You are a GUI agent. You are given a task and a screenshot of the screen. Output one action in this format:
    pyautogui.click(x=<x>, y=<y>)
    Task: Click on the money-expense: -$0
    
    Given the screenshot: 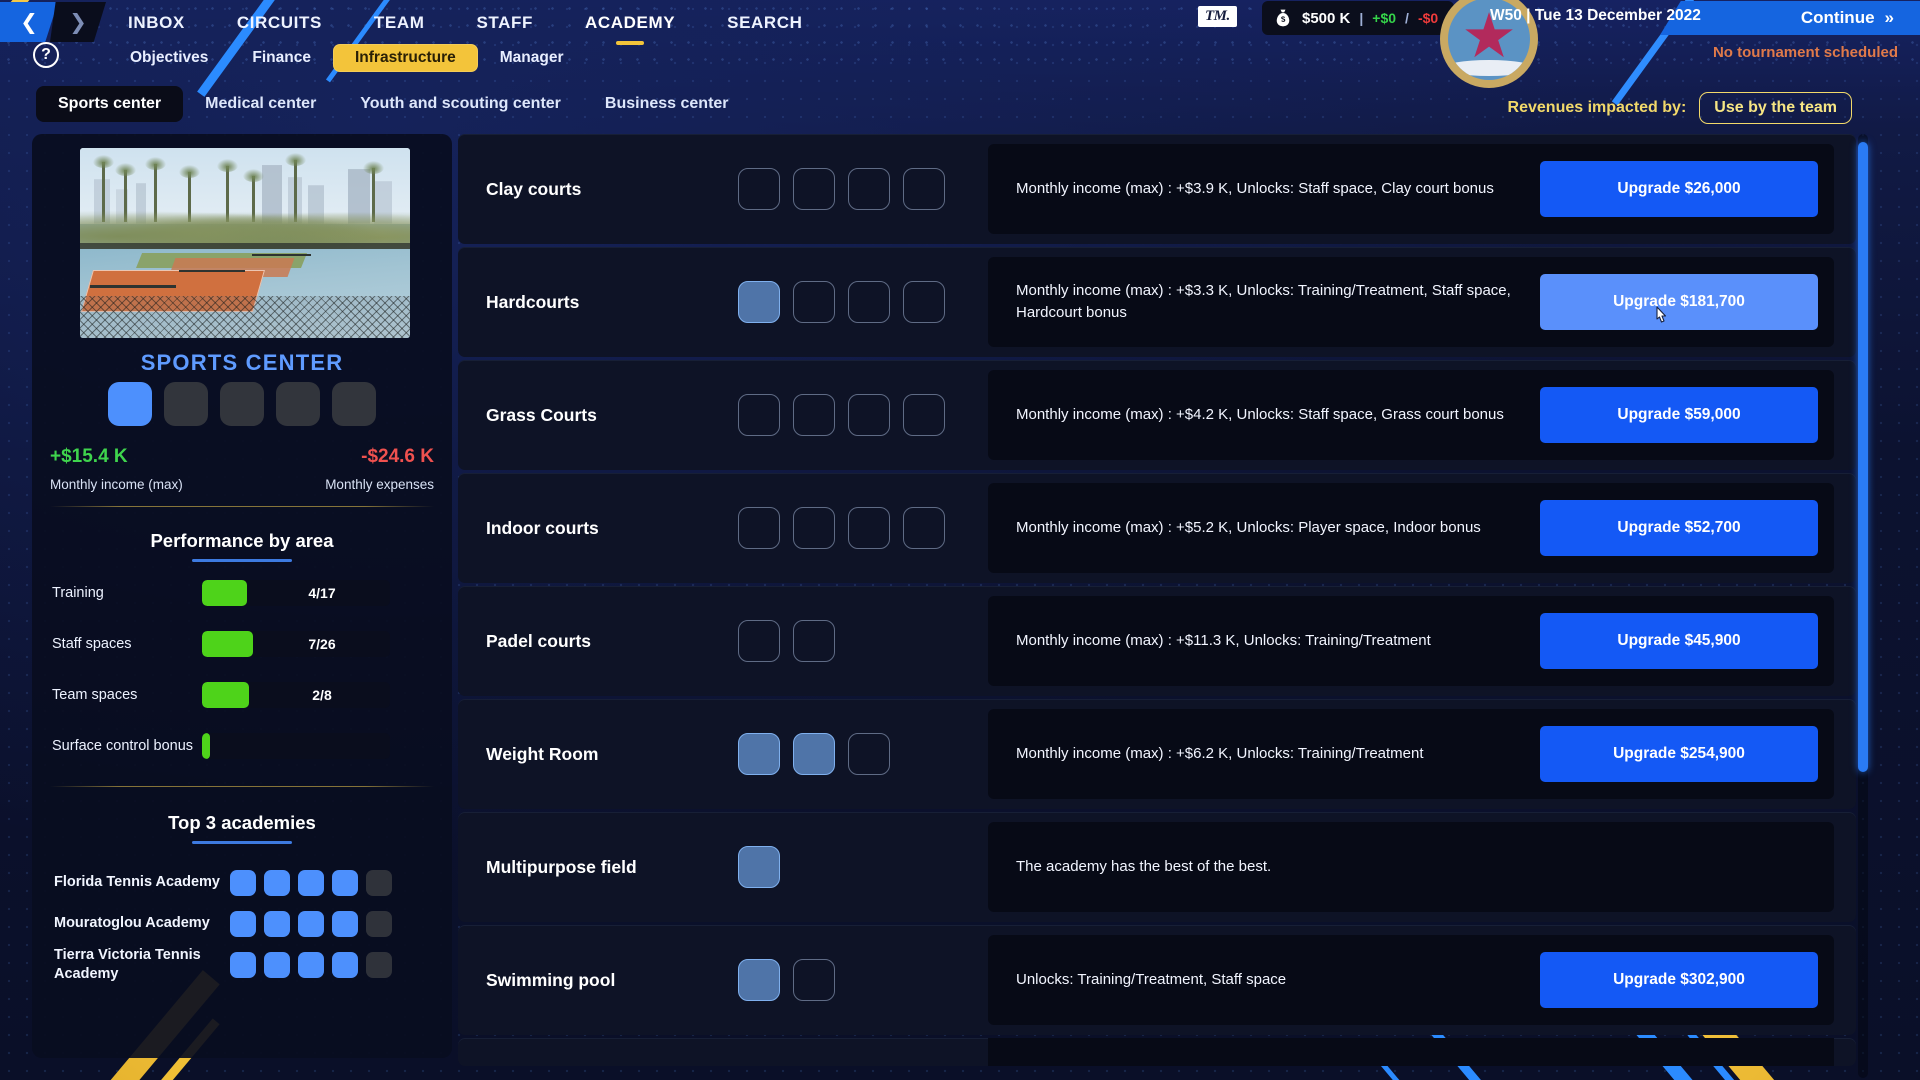 What is the action you would take?
    pyautogui.click(x=1428, y=18)
    